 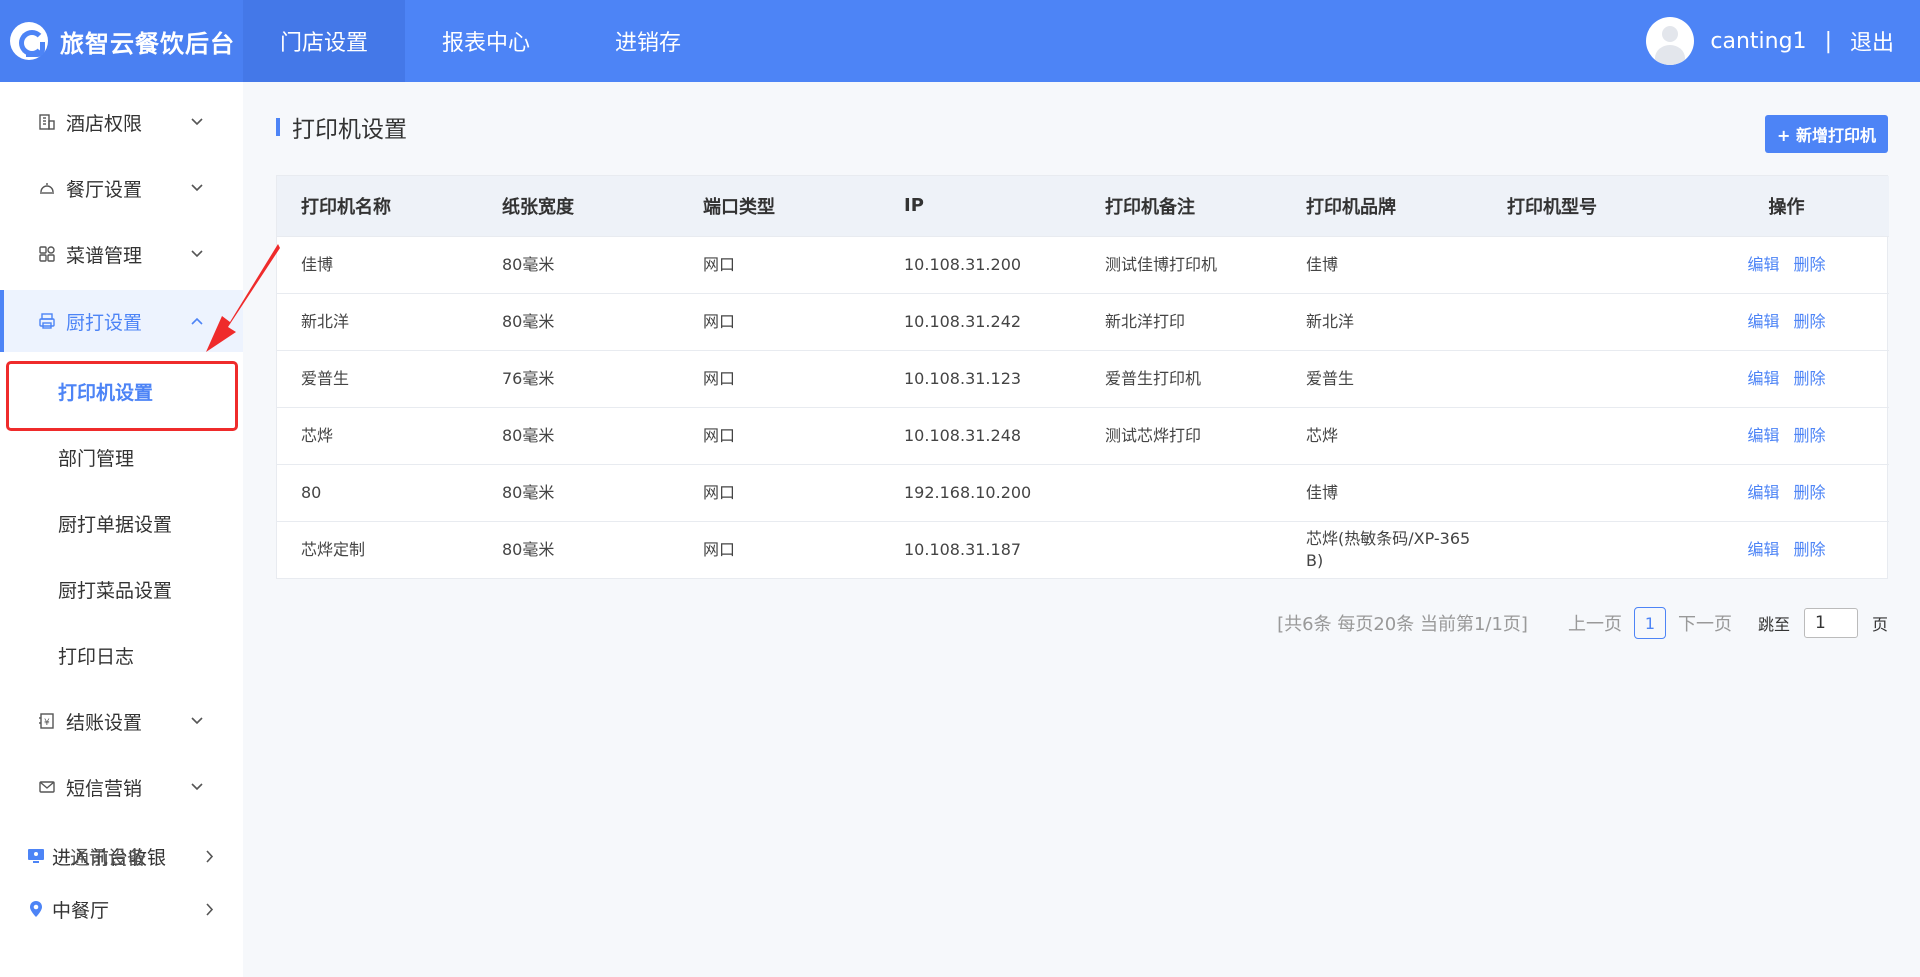 I want to click on cell-name: 芯烨, so click(x=317, y=435).